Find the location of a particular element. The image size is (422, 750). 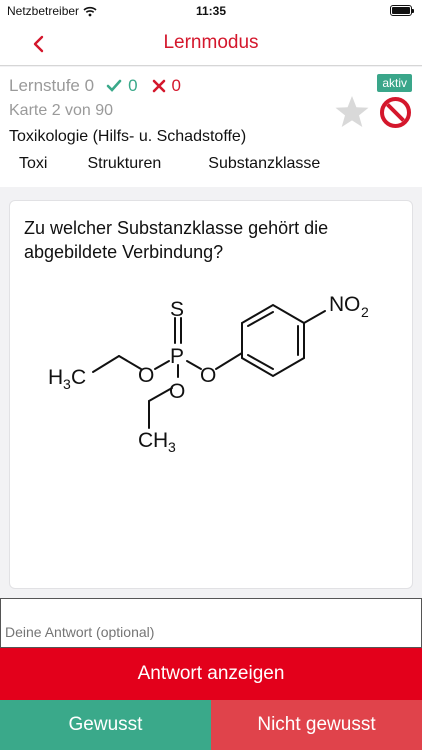

block-icon is located at coordinates (395, 112).